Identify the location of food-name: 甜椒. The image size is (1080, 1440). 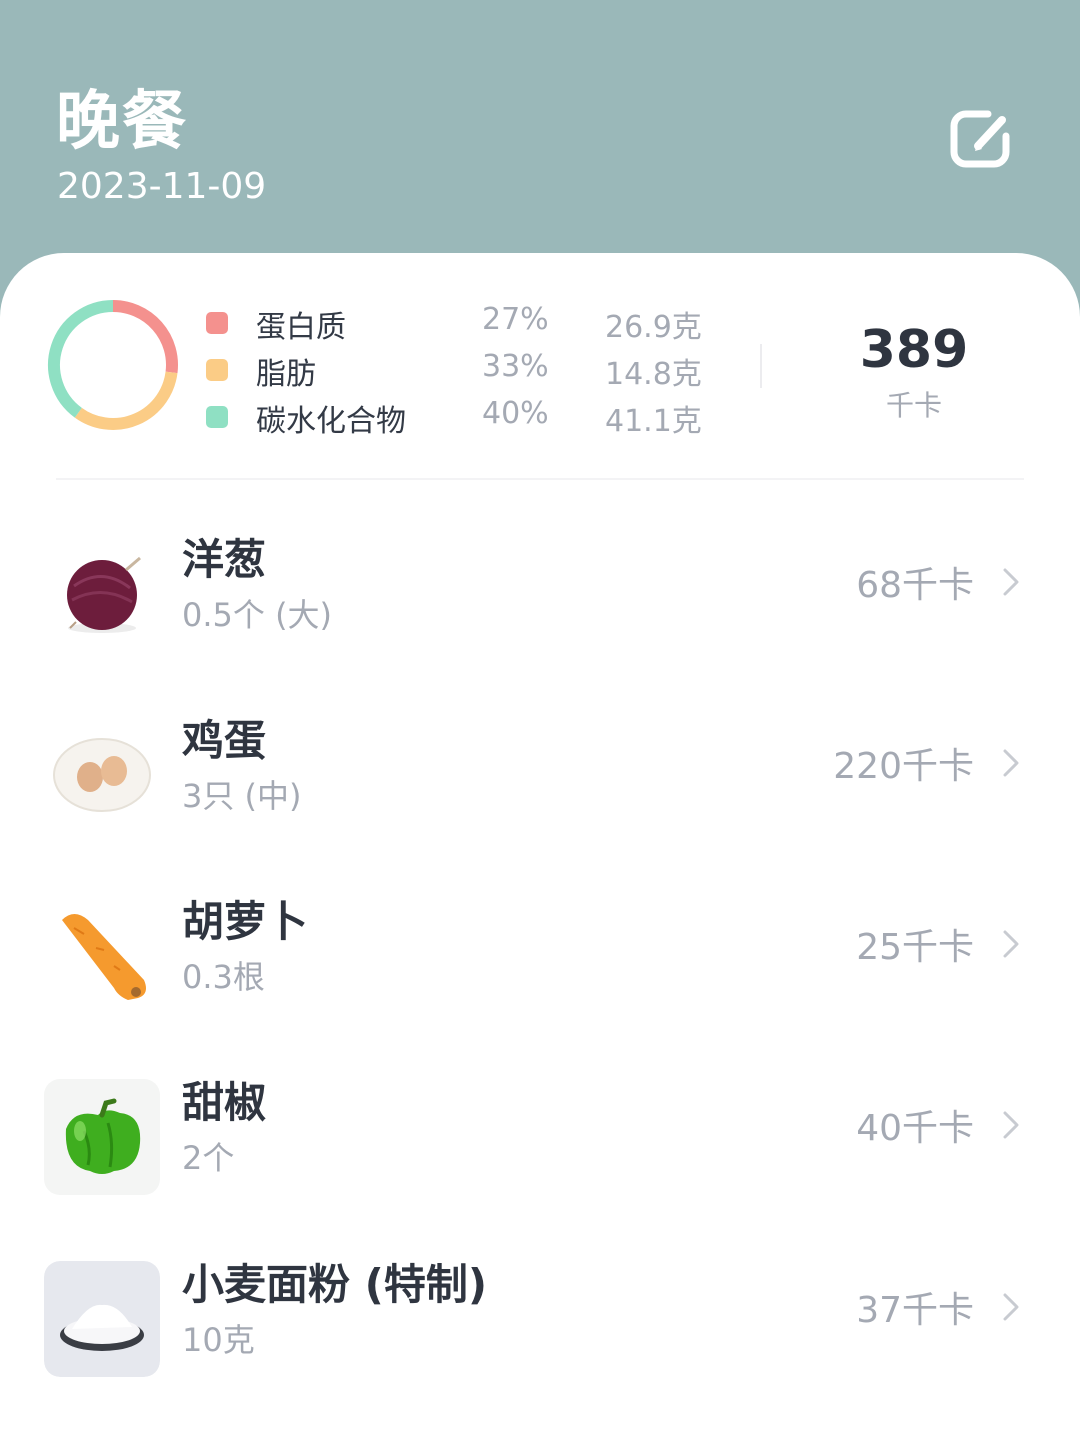
(224, 1102).